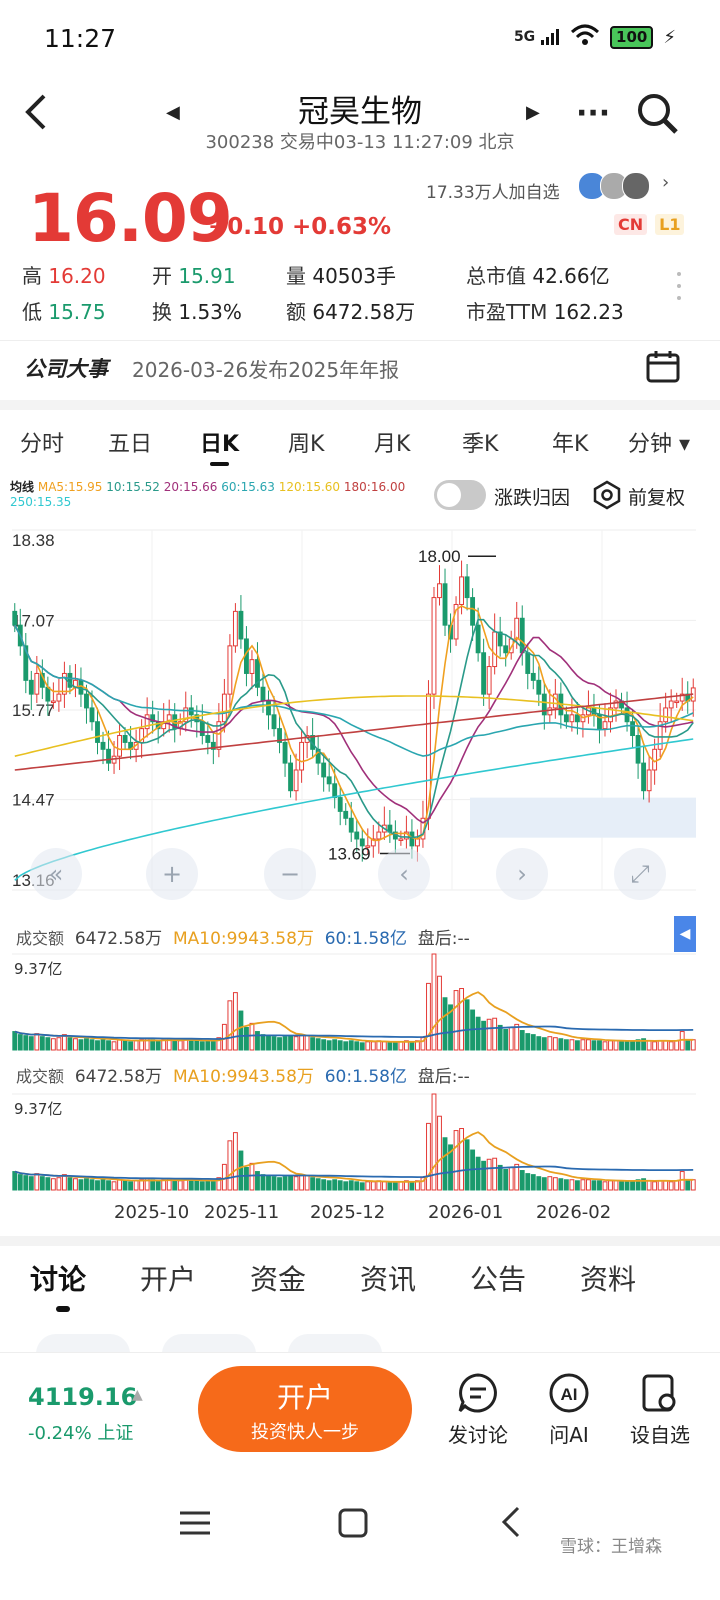 The height and width of the screenshot is (1600, 720). I want to click on zoom-in-icon: +, so click(172, 874).